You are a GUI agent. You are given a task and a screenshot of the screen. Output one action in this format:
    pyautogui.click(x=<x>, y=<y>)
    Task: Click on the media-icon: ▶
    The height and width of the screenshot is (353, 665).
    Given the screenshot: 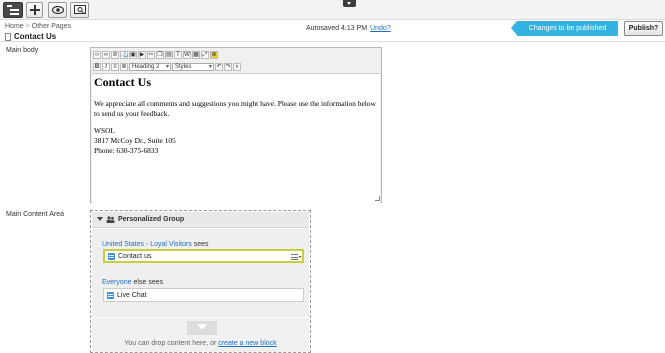 What is the action you would take?
    pyautogui.click(x=142, y=54)
    